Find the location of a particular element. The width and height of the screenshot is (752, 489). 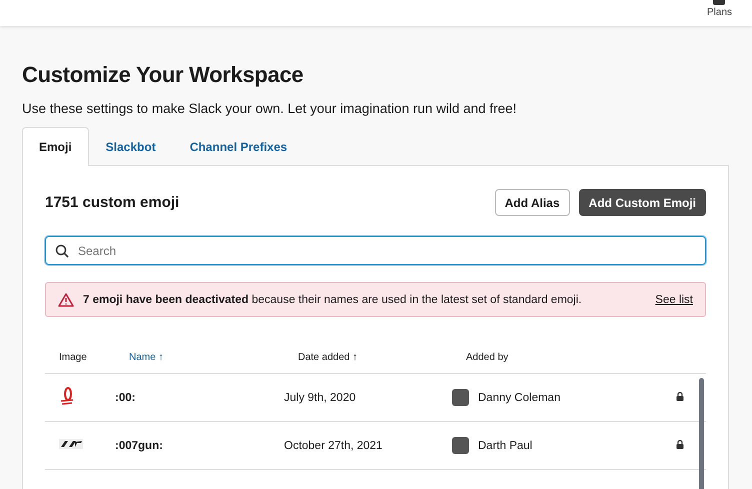

add-emoji-button: Add Custom Emoji is located at coordinates (642, 202).